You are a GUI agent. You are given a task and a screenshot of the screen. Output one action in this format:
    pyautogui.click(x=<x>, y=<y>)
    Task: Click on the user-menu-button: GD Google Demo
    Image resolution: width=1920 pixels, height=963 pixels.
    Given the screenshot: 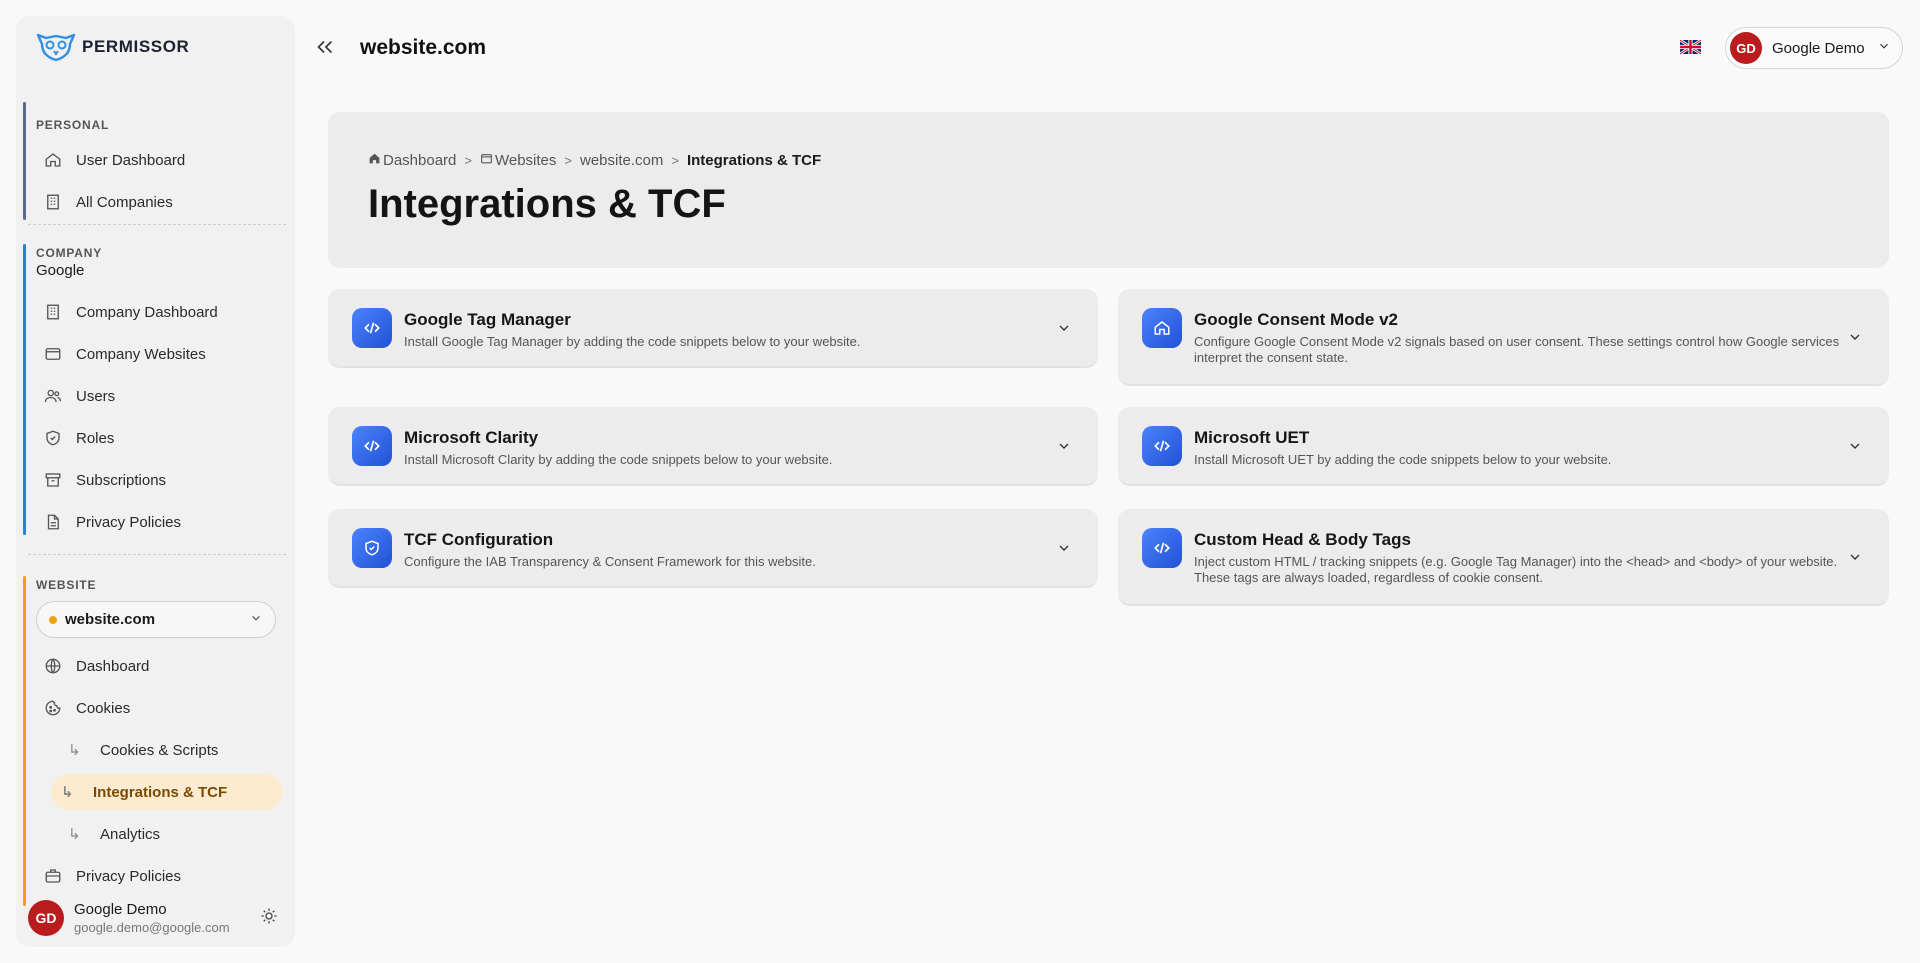 What is the action you would take?
    pyautogui.click(x=1814, y=48)
    